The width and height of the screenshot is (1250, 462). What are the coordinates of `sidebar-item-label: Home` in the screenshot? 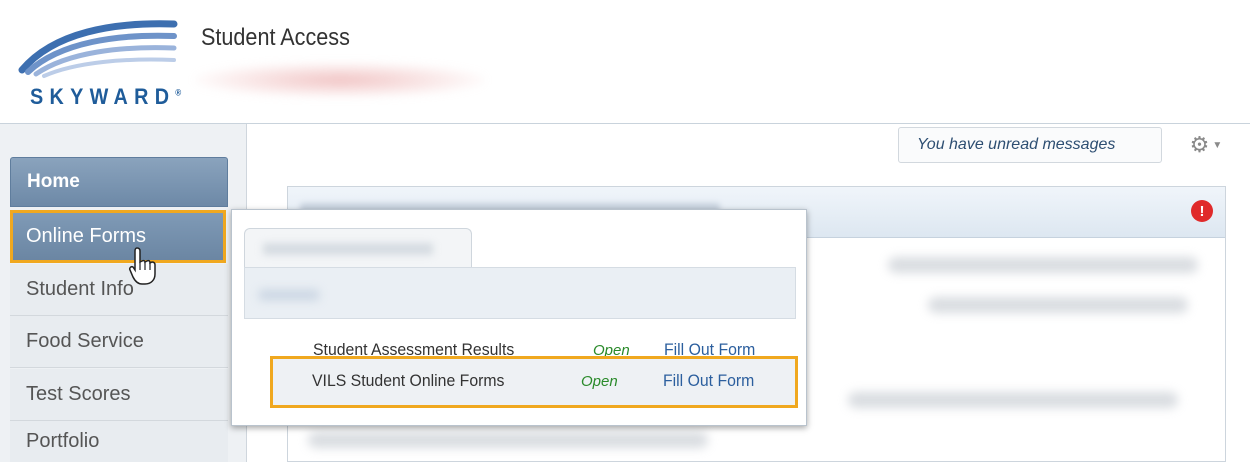 It's located at (53, 181).